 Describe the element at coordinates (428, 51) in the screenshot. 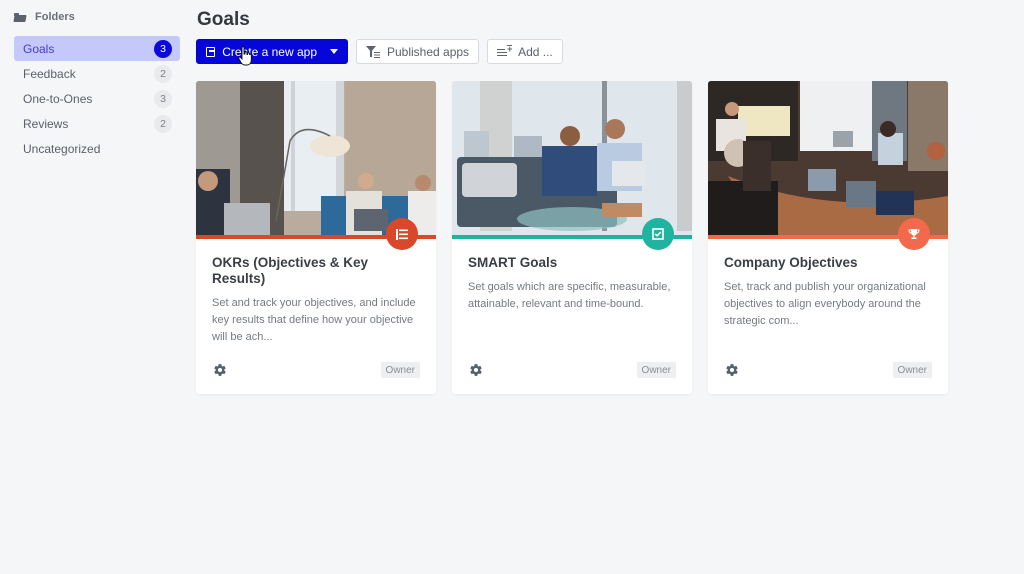

I see `published-apps-label: Published apps` at that location.